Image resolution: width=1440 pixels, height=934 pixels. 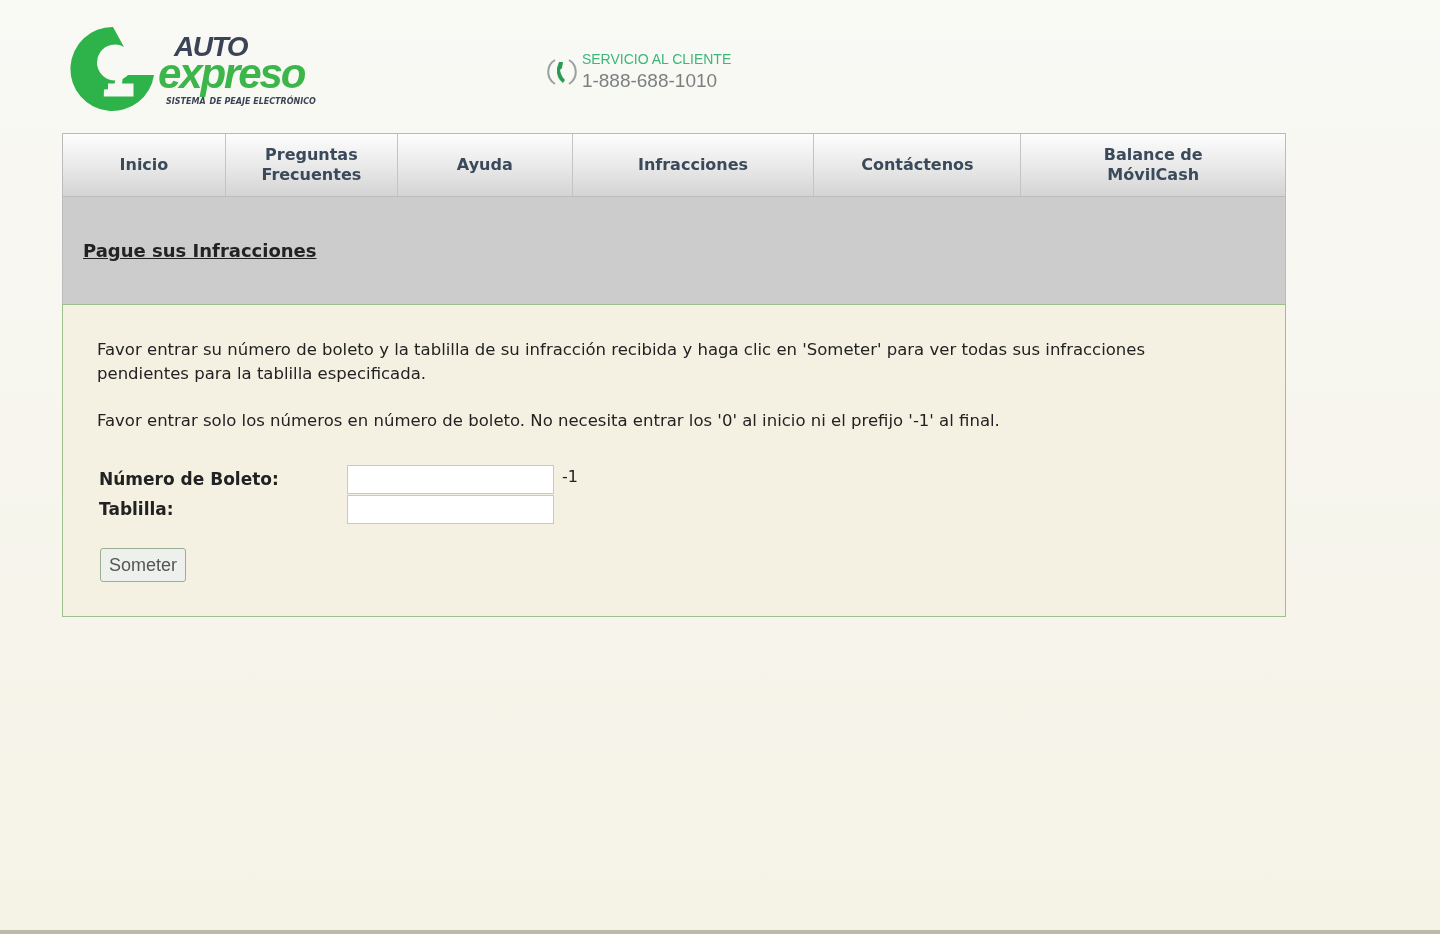 What do you see at coordinates (310, 165) in the screenshot?
I see `nav-tab: Preguntas Frecuentes` at bounding box center [310, 165].